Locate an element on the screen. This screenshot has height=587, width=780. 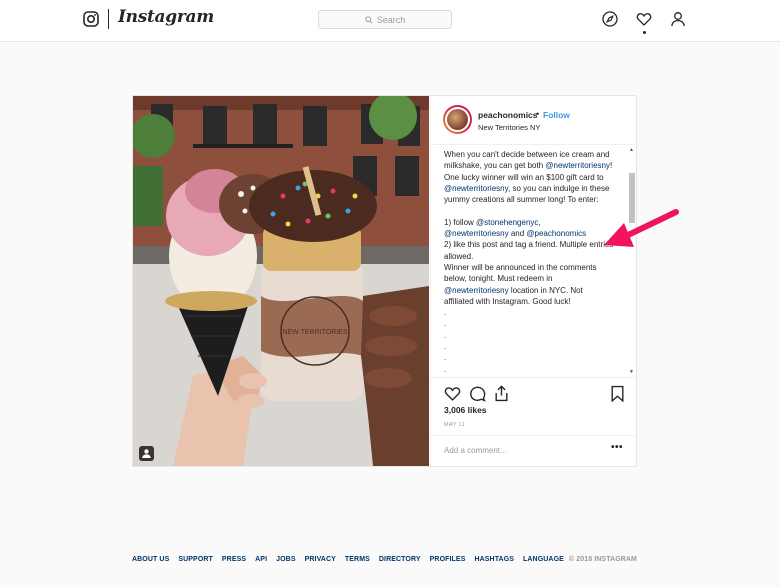
post-actions is located at coordinates (534, 392).